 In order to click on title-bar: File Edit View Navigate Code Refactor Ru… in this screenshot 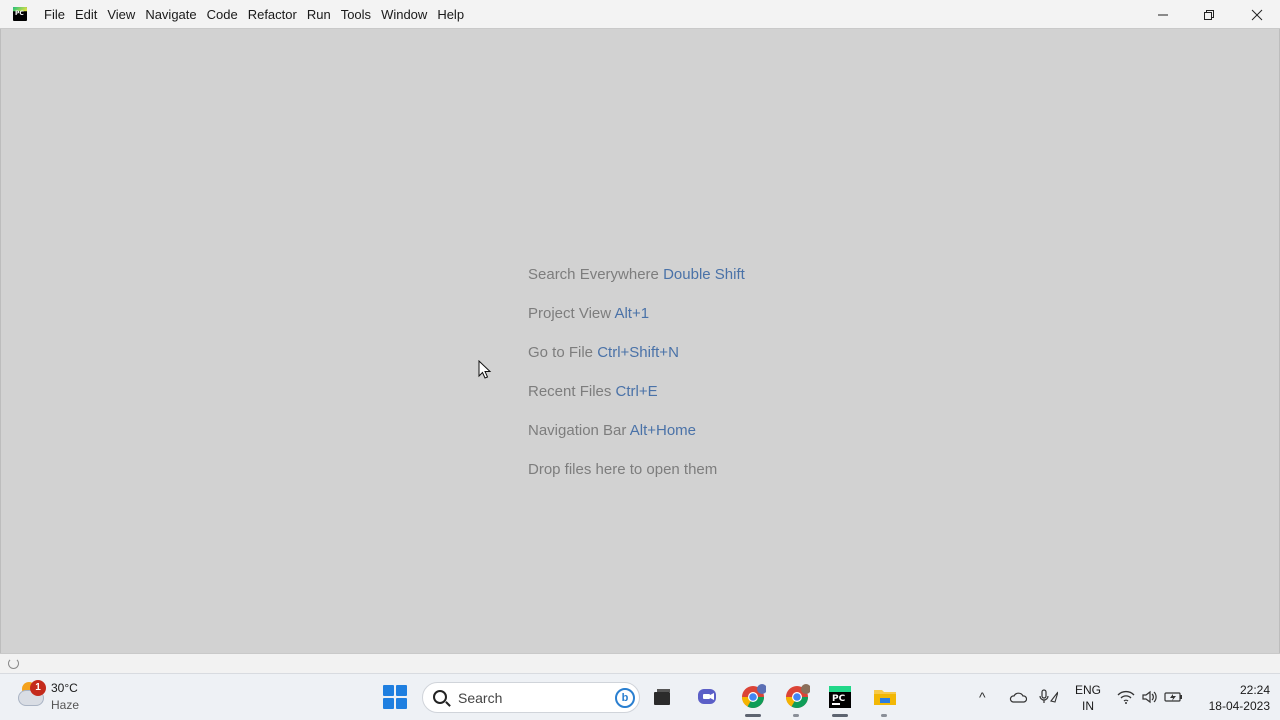, I will do `click(640, 14)`.